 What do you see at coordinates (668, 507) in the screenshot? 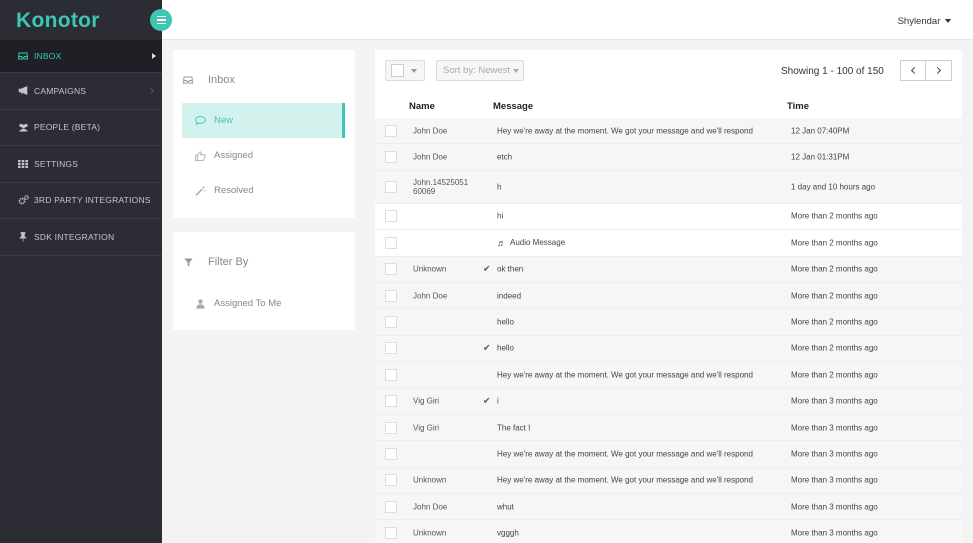
I see `table-row: John Doe whut More than 3 months ago` at bounding box center [668, 507].